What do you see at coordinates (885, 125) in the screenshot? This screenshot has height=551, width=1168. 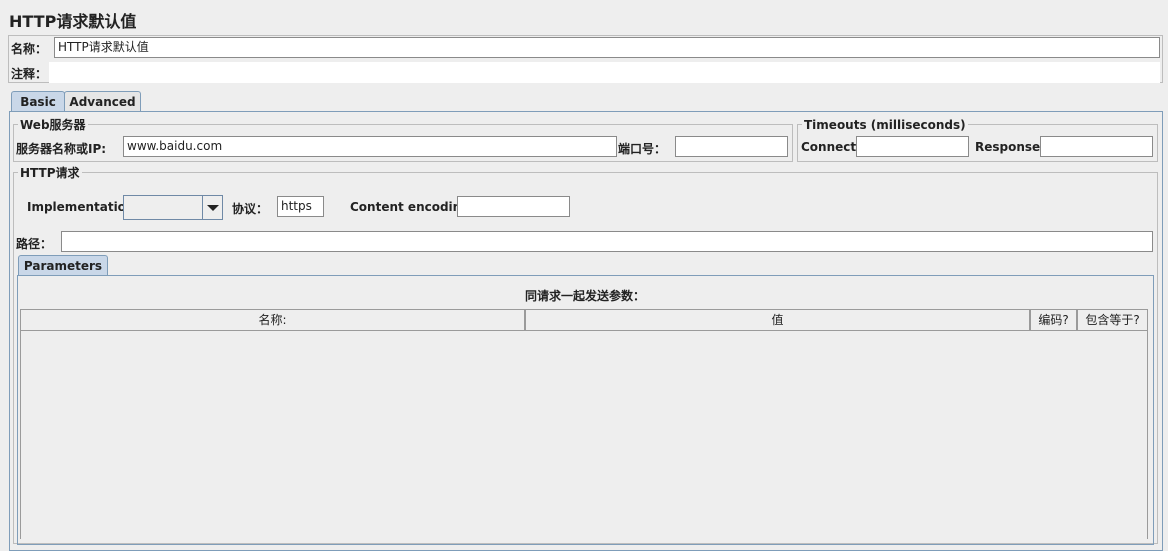 I see `timeouts-legend: Timeouts (milliseconds)` at bounding box center [885, 125].